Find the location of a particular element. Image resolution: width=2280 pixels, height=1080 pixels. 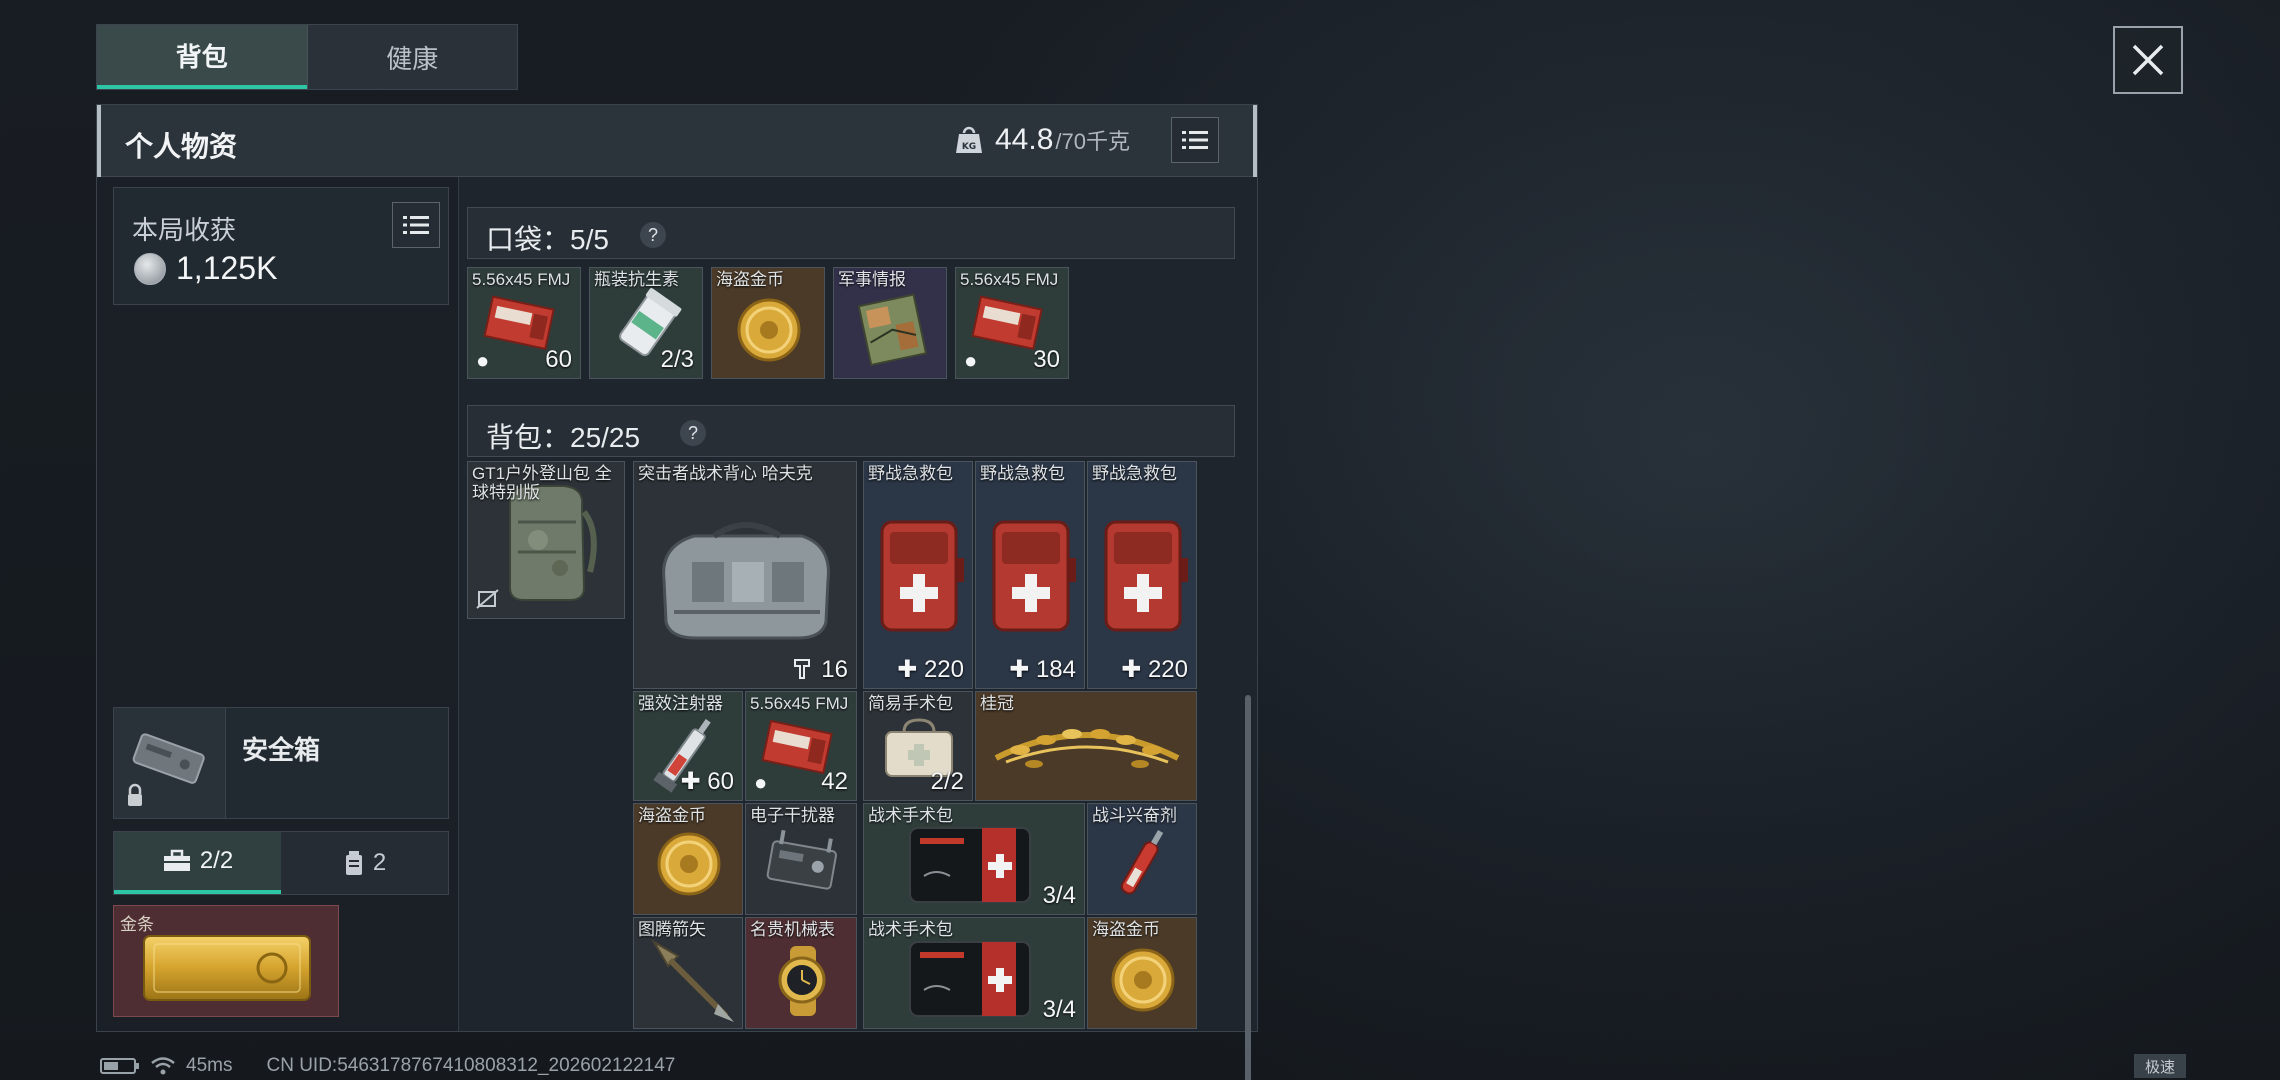

no-insure-icon is located at coordinates (487, 599).